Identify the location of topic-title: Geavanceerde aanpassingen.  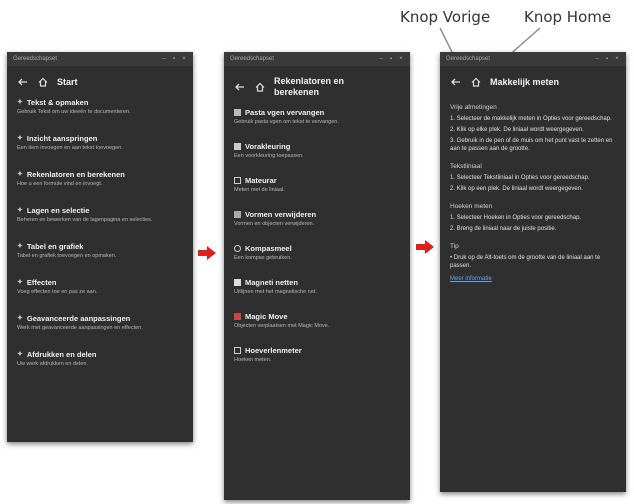
(78, 318).